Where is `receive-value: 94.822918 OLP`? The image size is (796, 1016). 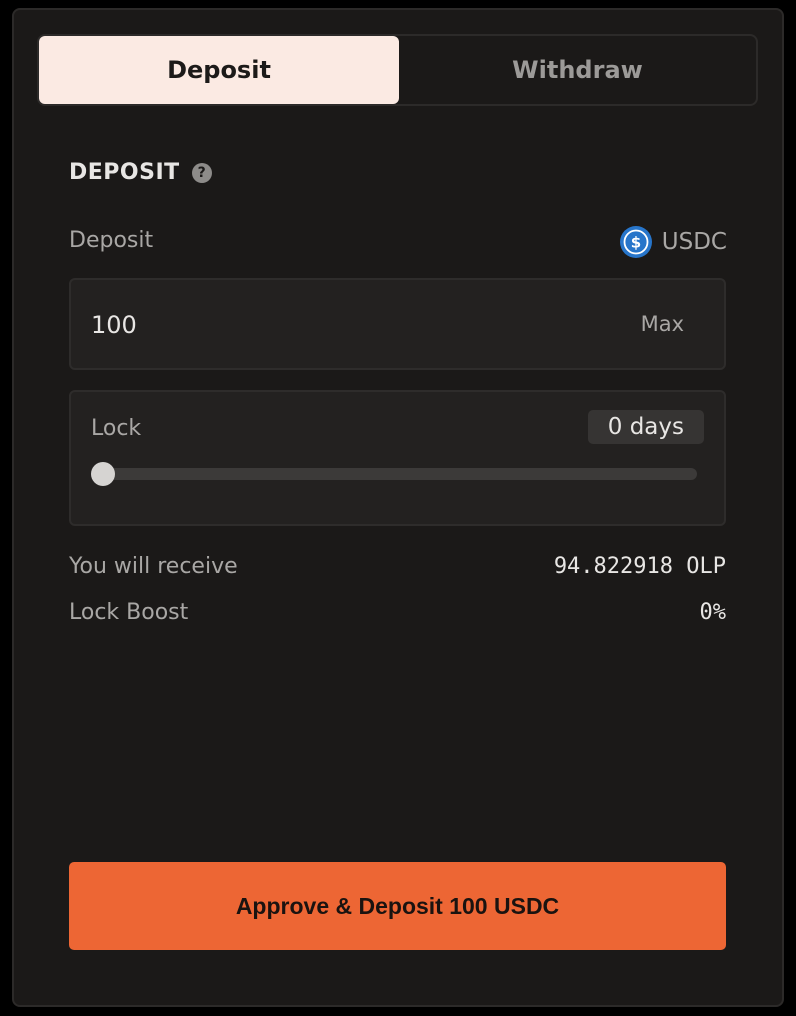 receive-value: 94.822918 OLP is located at coordinates (639, 566).